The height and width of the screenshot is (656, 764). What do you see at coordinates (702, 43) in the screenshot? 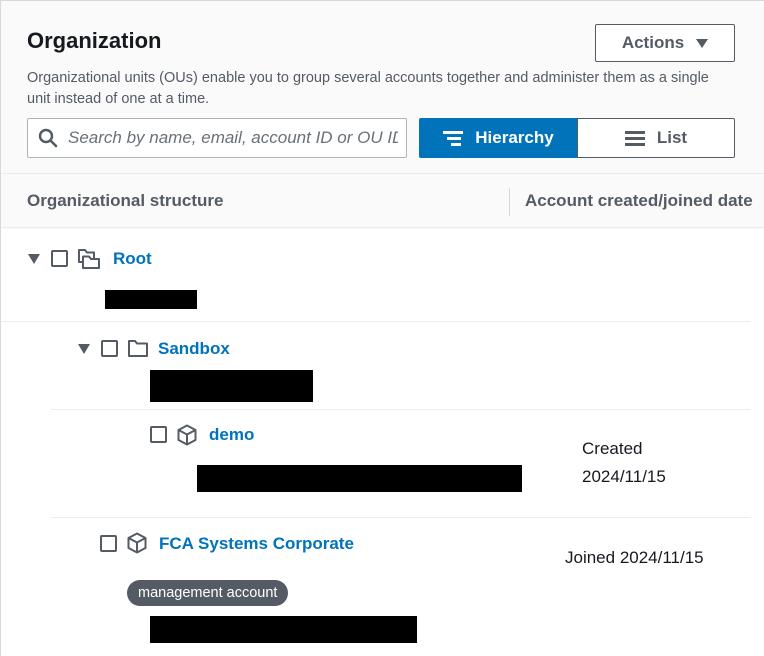
I see `caret-down-icon` at bounding box center [702, 43].